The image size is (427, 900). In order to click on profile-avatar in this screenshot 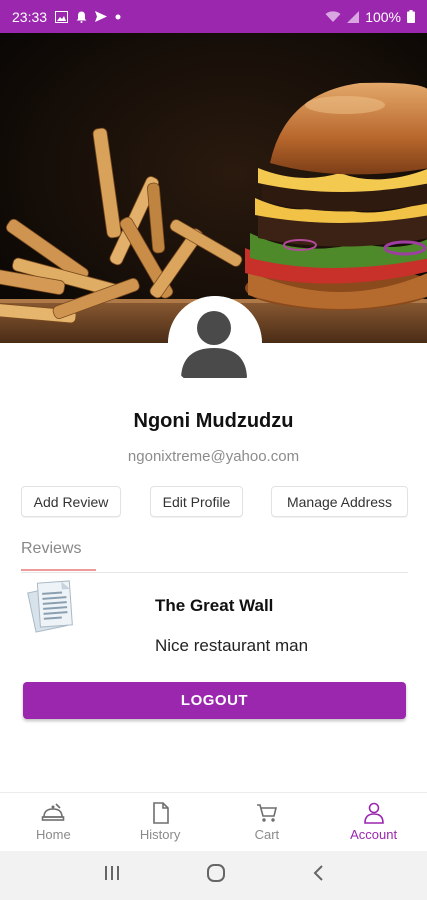, I will do `click(215, 343)`.